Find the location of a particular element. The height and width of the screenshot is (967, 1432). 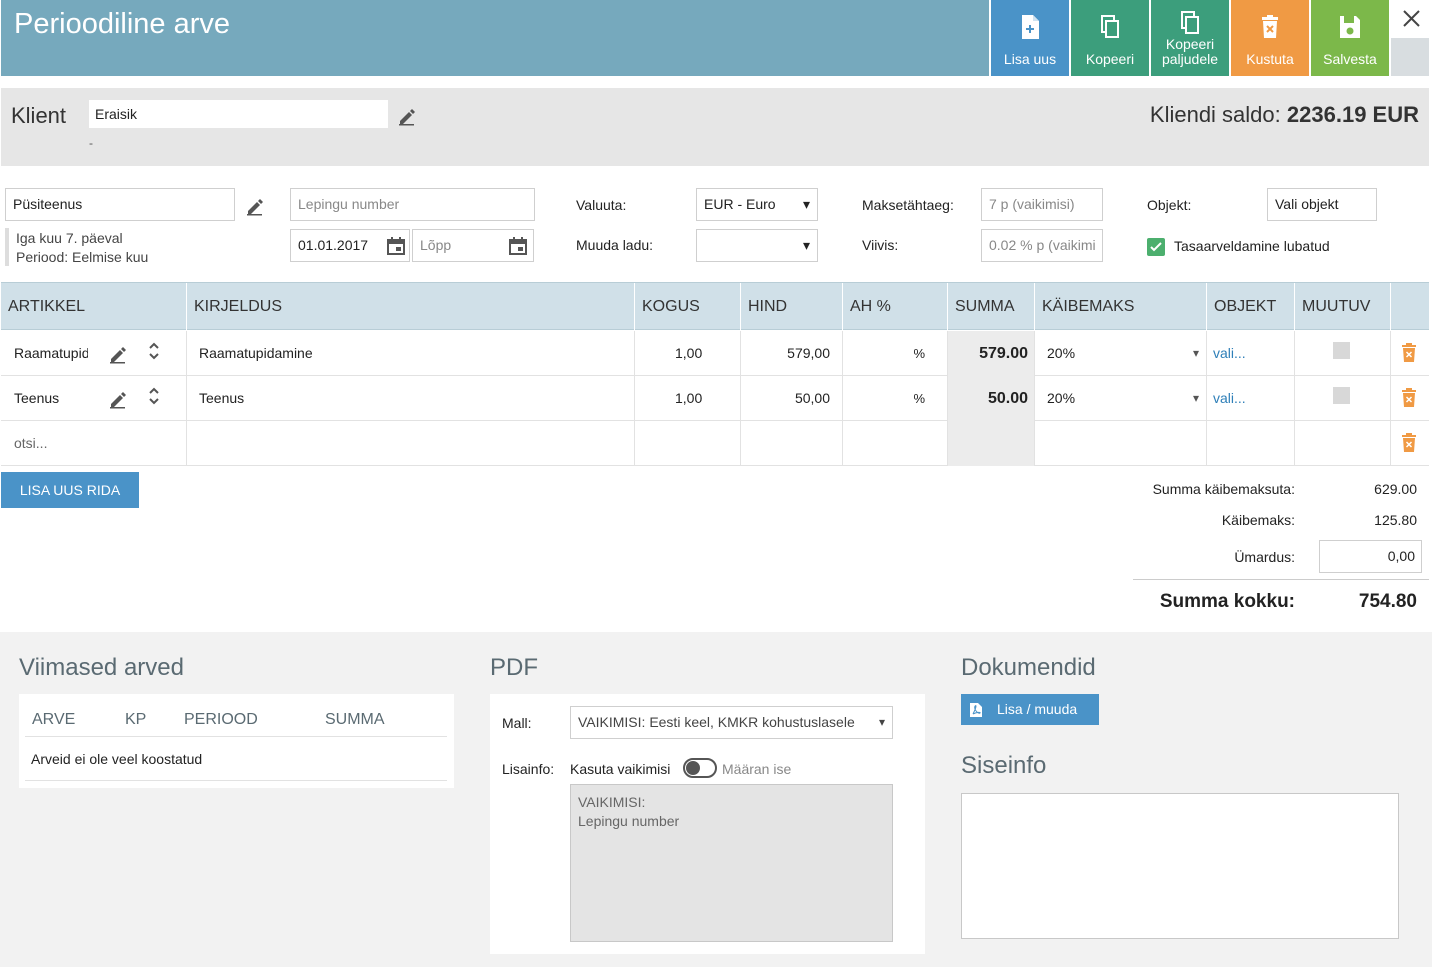

close-button is located at coordinates (1411, 19).